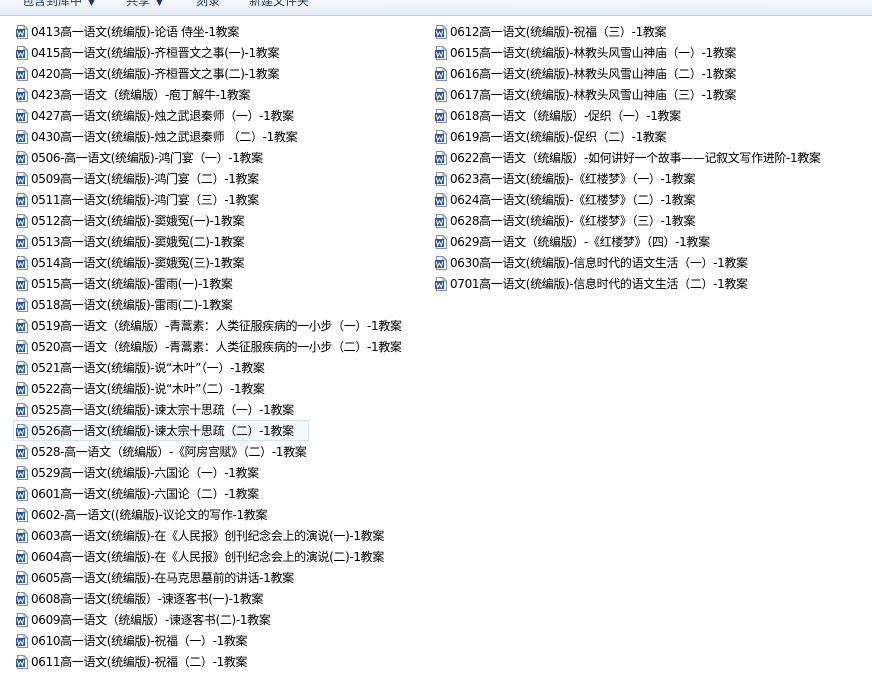 The height and width of the screenshot is (682, 872). I want to click on file-item: 0624高一语文(统编版)-《红楼梦》（二）-1教案, so click(642, 199).